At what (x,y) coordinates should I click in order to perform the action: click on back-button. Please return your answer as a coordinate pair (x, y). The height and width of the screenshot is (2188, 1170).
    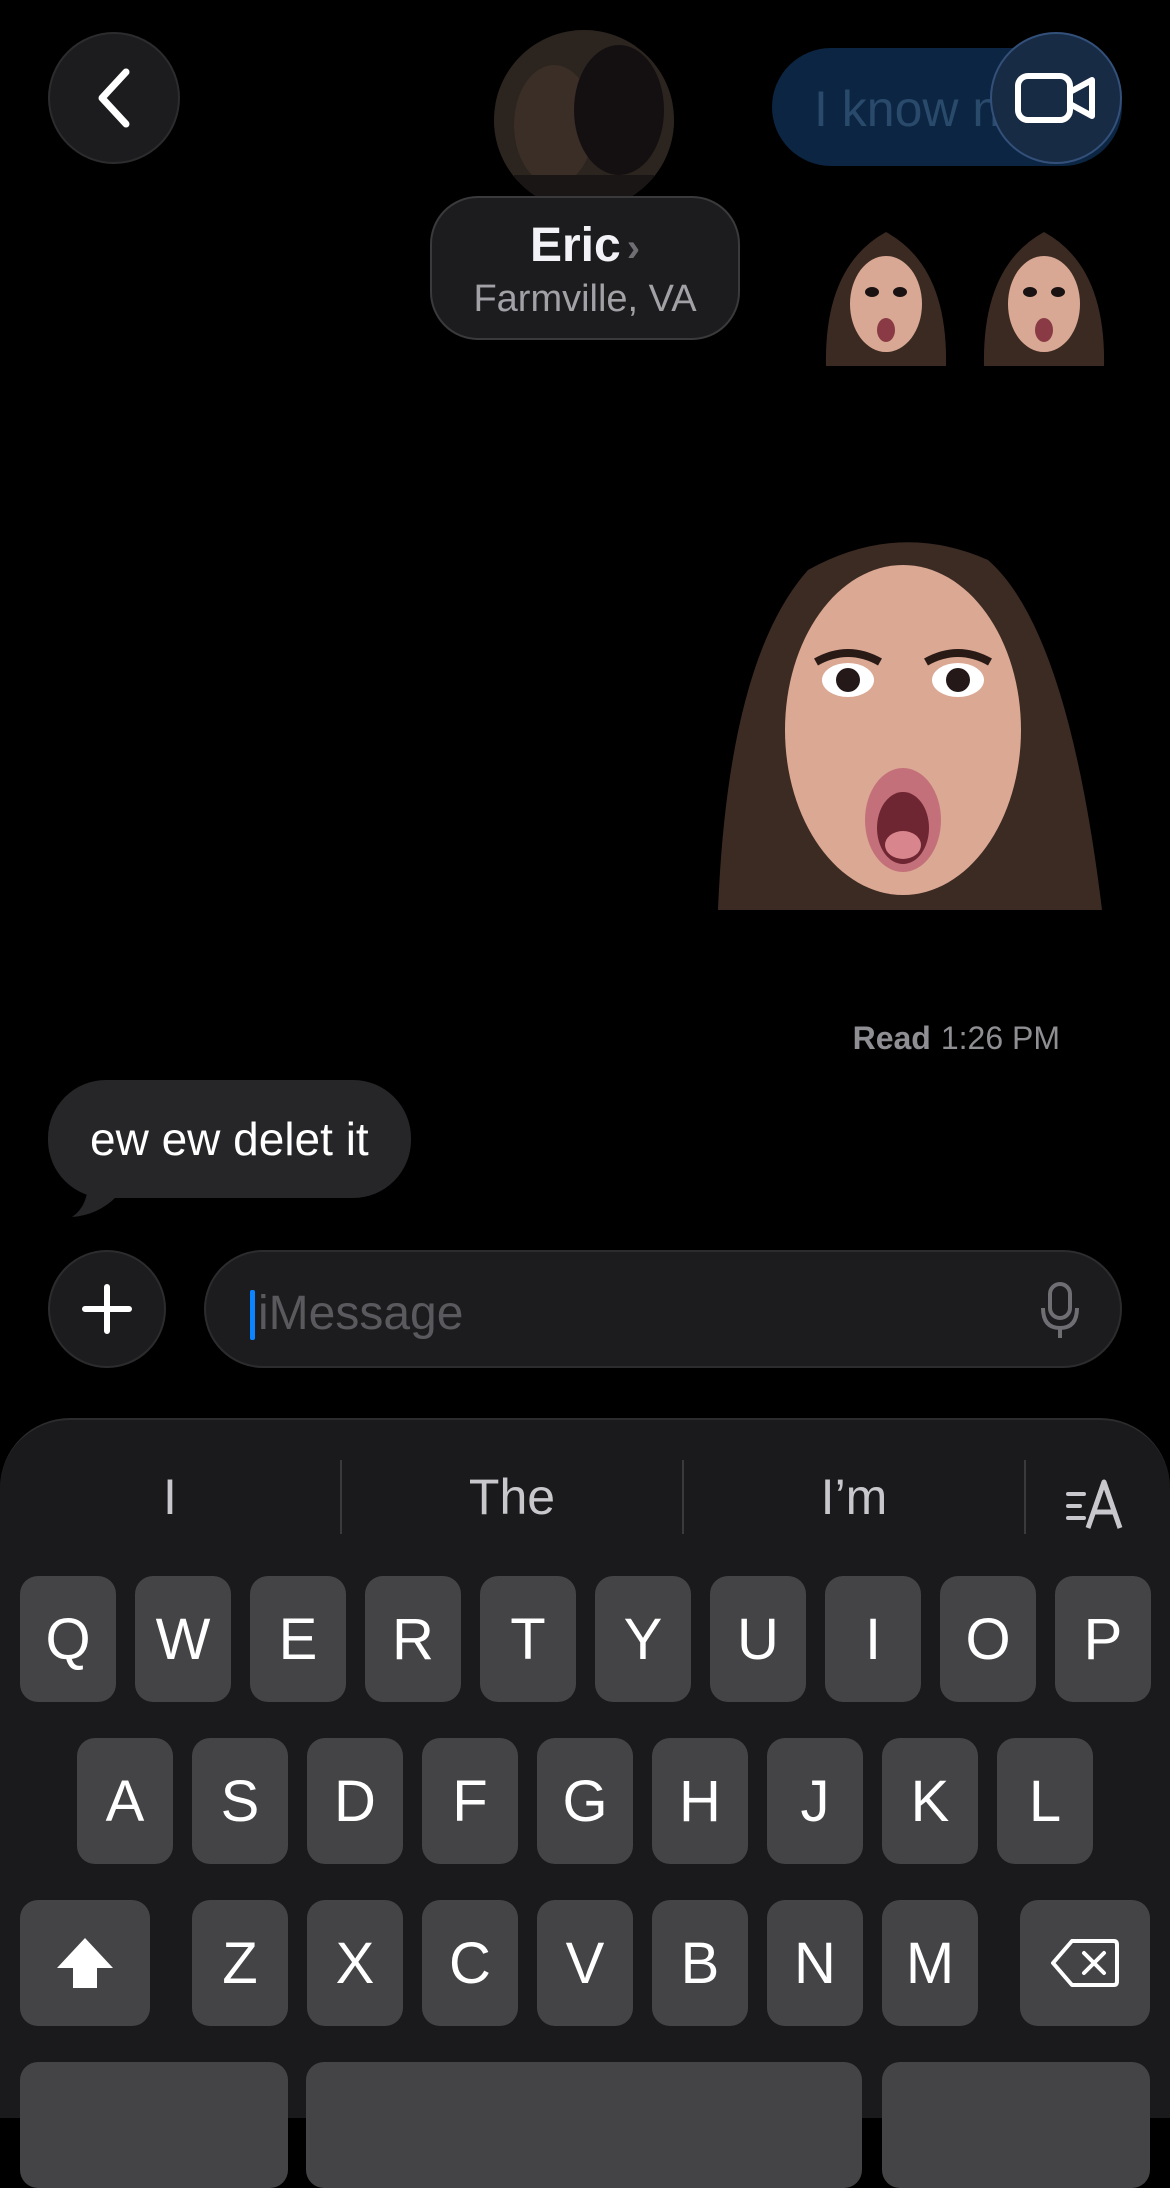
    Looking at the image, I should click on (114, 98).